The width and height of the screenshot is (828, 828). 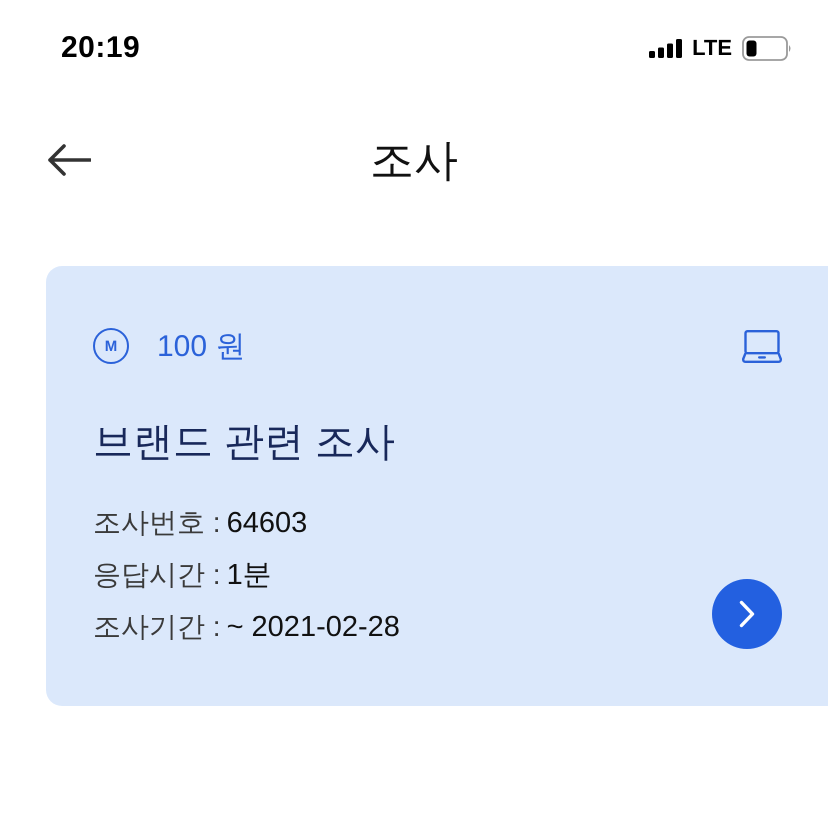 I want to click on survey-title: 브랜드 관련 조사, so click(x=244, y=442).